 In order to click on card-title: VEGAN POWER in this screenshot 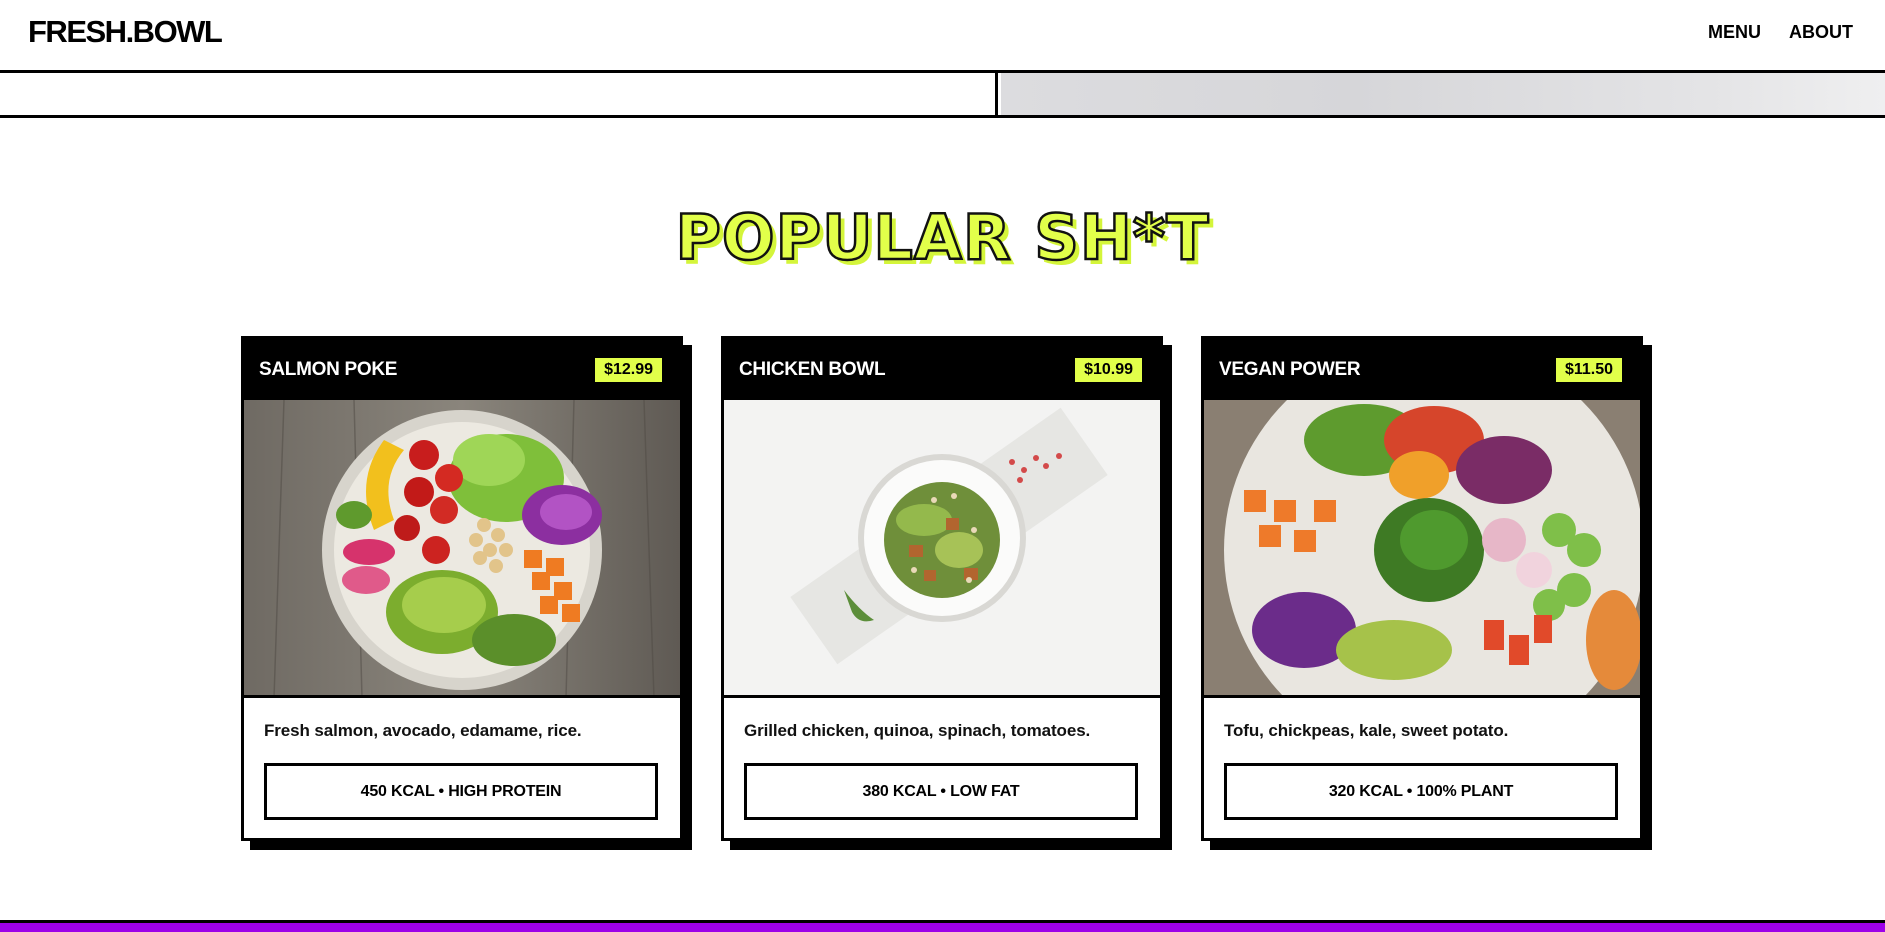, I will do `click(1290, 369)`.